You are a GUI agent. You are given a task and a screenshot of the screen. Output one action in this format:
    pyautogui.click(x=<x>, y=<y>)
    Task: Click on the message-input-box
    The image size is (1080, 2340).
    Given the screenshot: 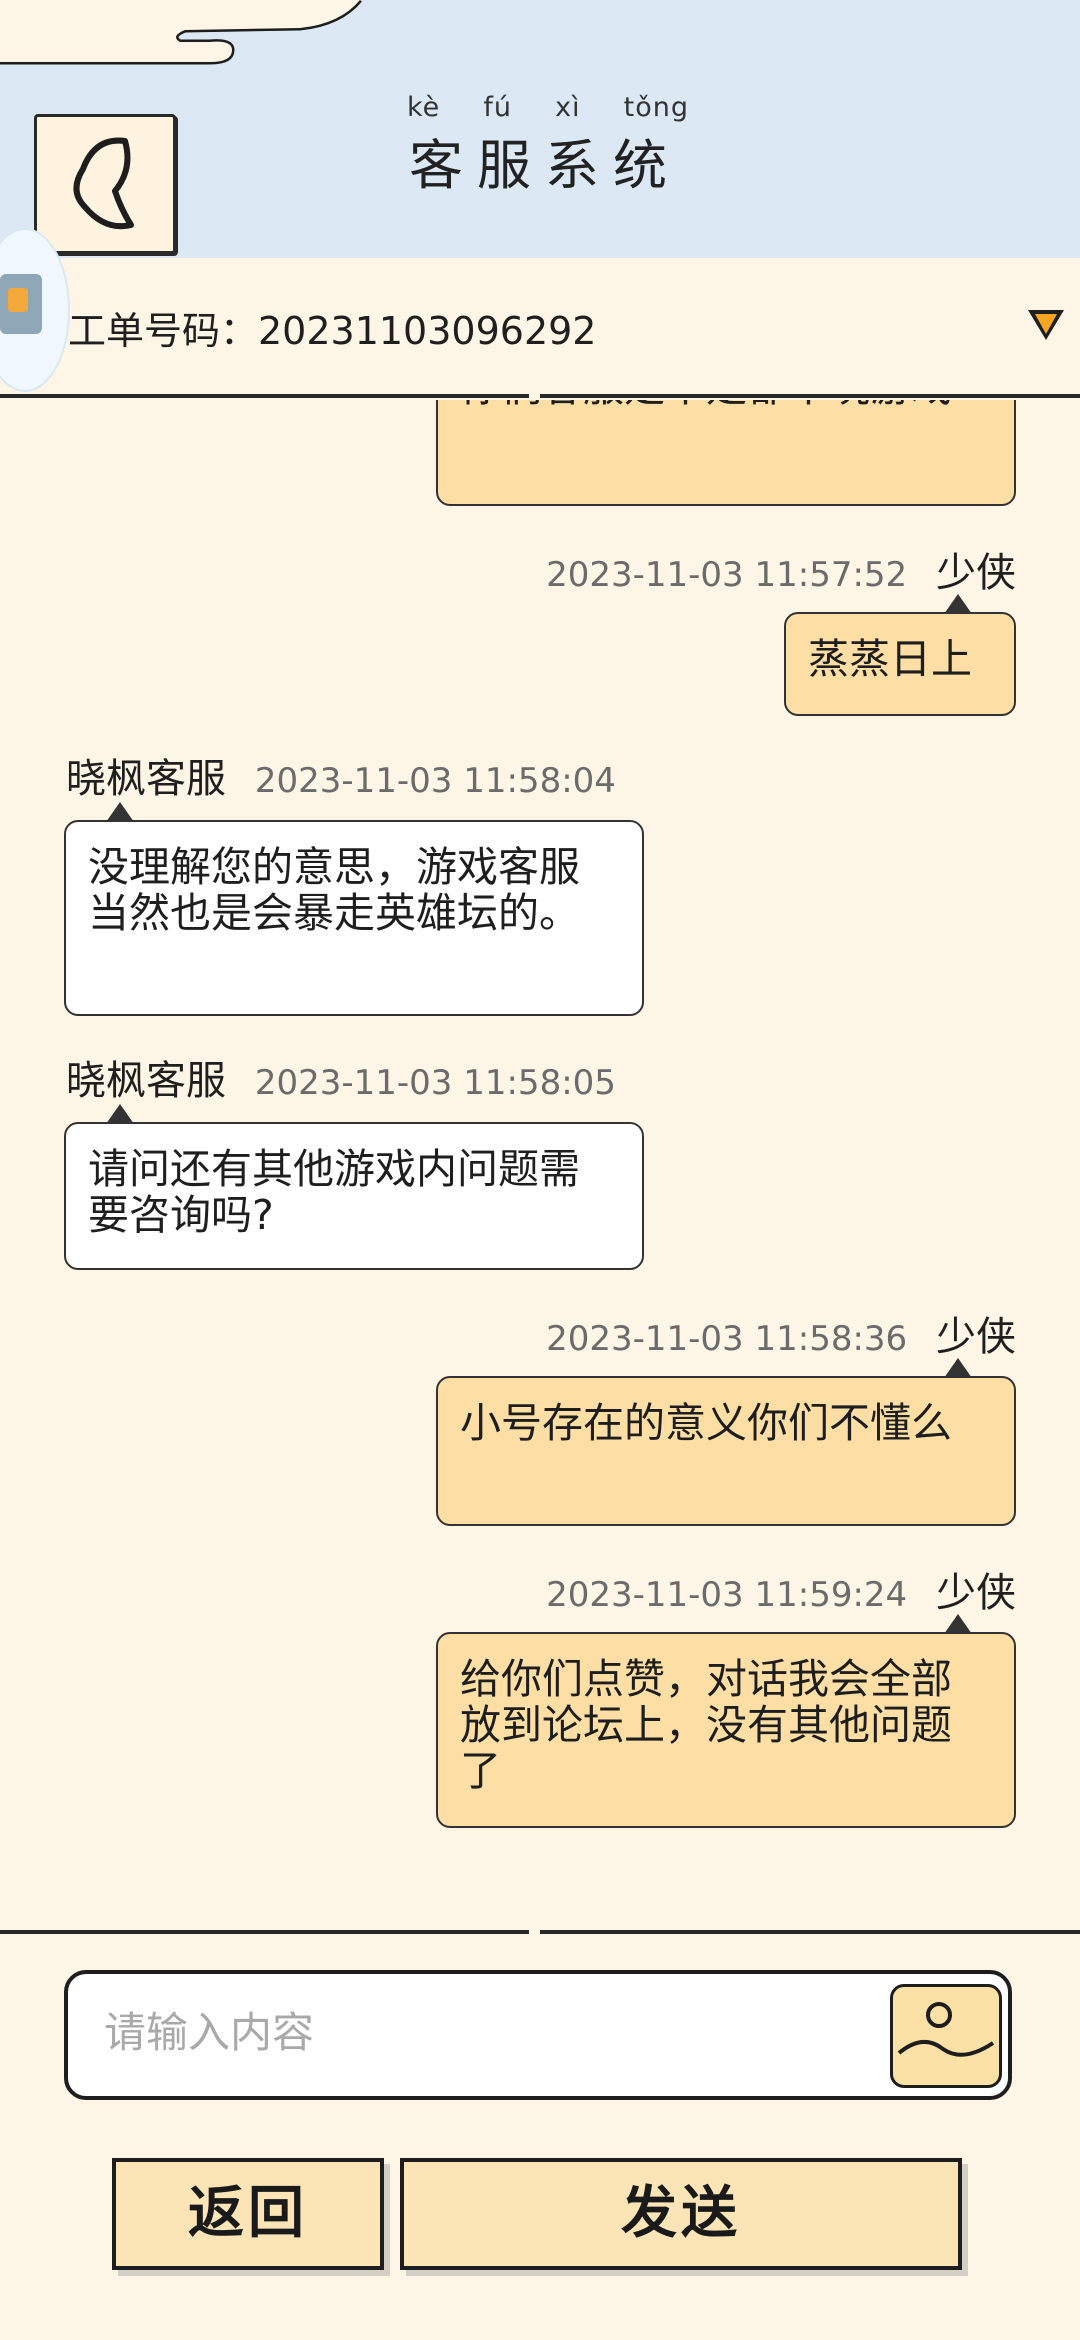 What is the action you would take?
    pyautogui.click(x=538, y=2035)
    